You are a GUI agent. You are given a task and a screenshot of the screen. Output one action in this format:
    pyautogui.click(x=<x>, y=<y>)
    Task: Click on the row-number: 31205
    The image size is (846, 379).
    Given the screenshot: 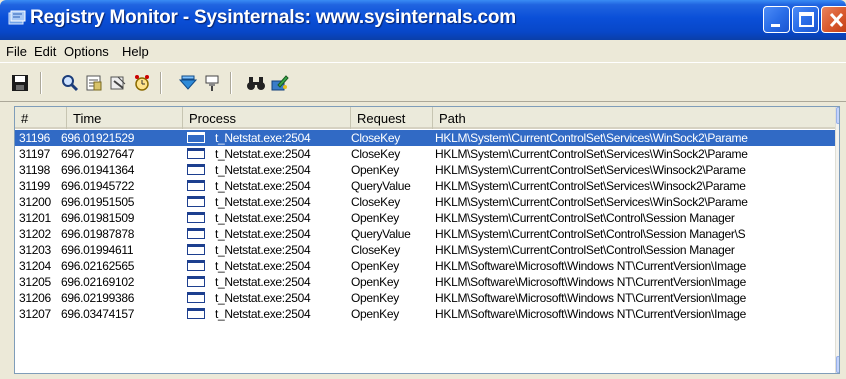 What is the action you would take?
    pyautogui.click(x=35, y=282)
    